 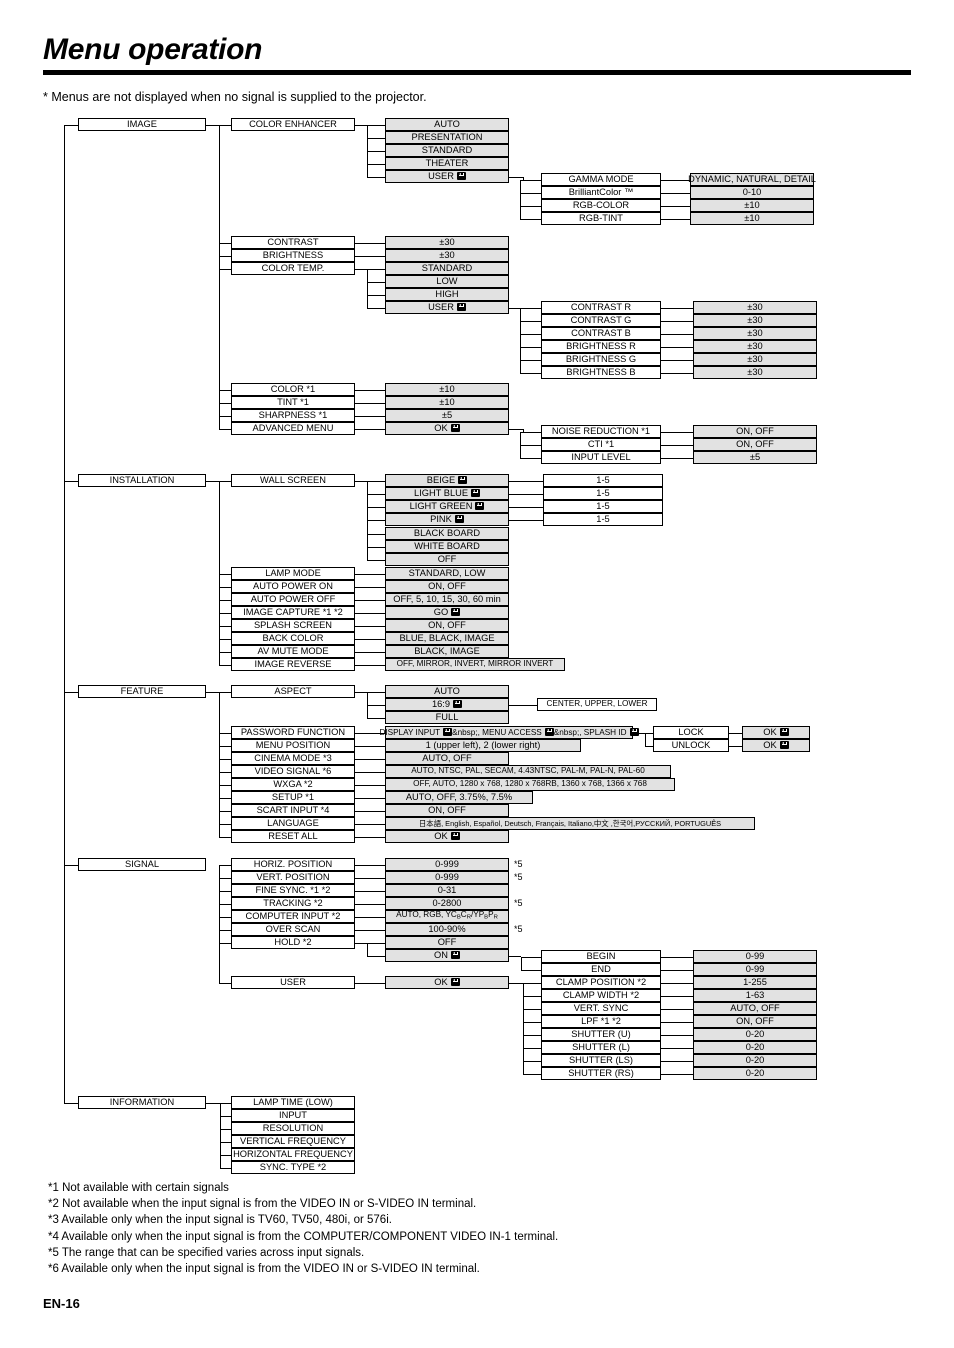 What do you see at coordinates (293, 415) in the screenshot?
I see `menu-node-sharpness-1: SHARPNESS *1` at bounding box center [293, 415].